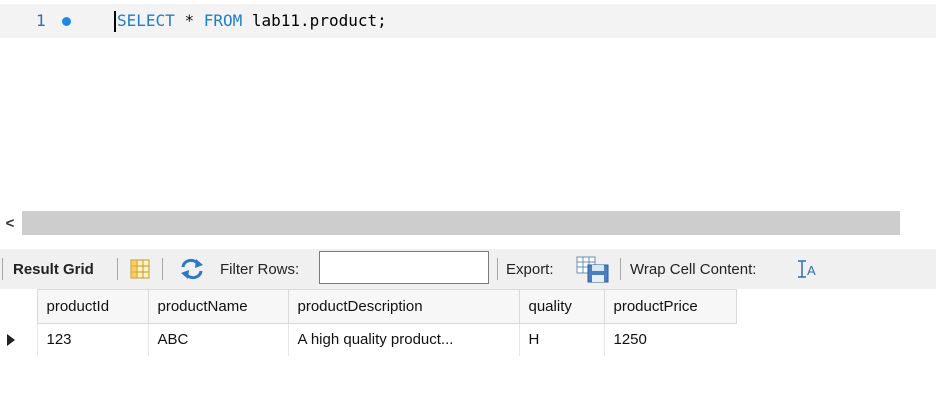  Describe the element at coordinates (669, 339) in the screenshot. I see `table-cell: 1250` at that location.